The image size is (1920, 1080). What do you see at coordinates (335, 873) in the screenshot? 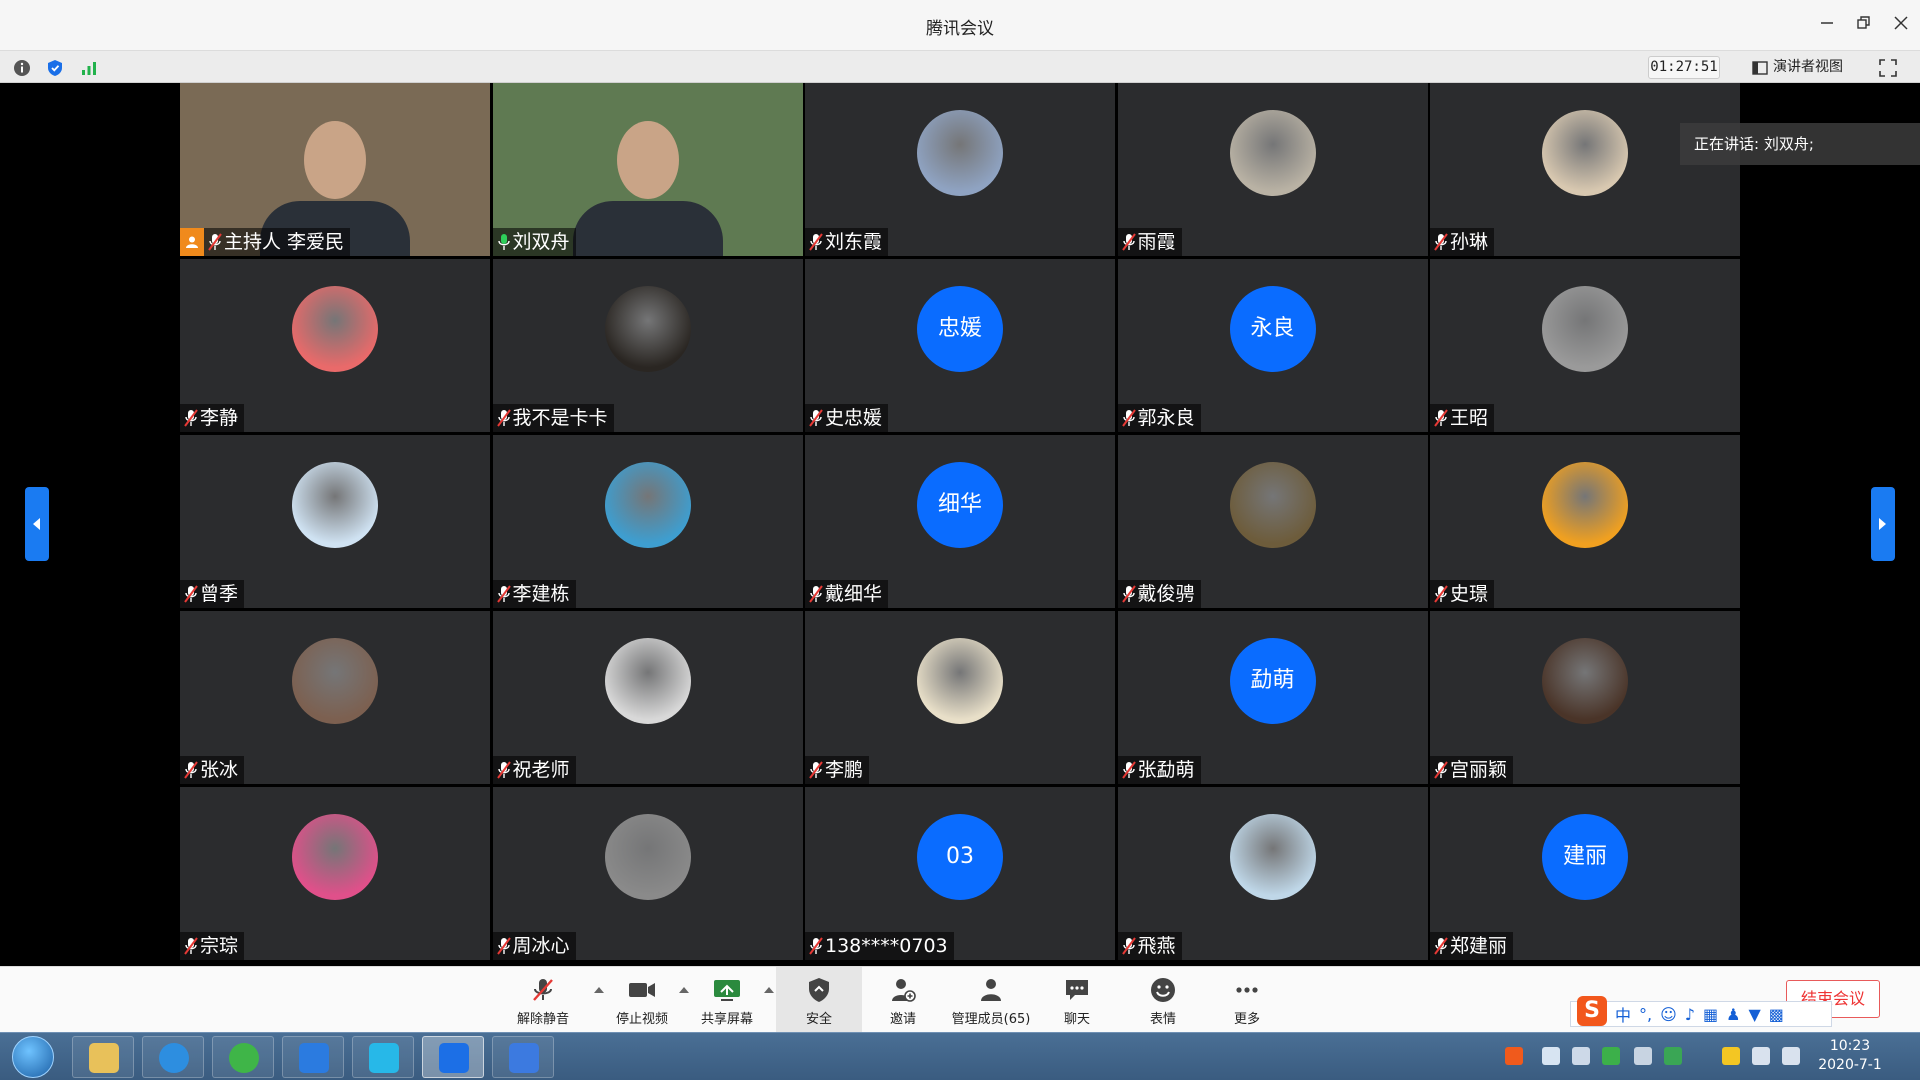
I see `participant-tile: 宗琮` at bounding box center [335, 873].